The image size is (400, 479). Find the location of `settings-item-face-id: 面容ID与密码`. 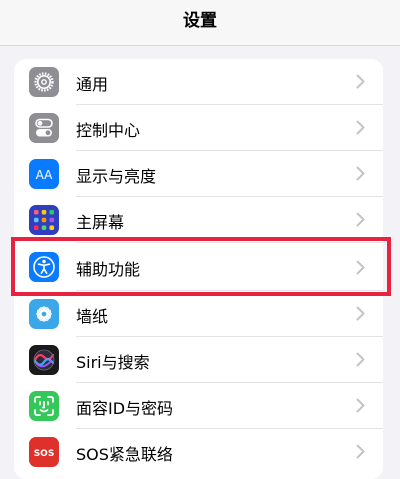

settings-item-face-id: 面容ID与密码 is located at coordinates (198, 406).